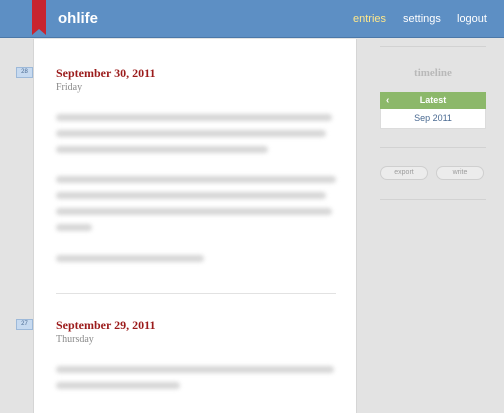 This screenshot has height=413, width=504. Describe the element at coordinates (369, 19) in the screenshot. I see `nav-entries-link: entries` at that location.